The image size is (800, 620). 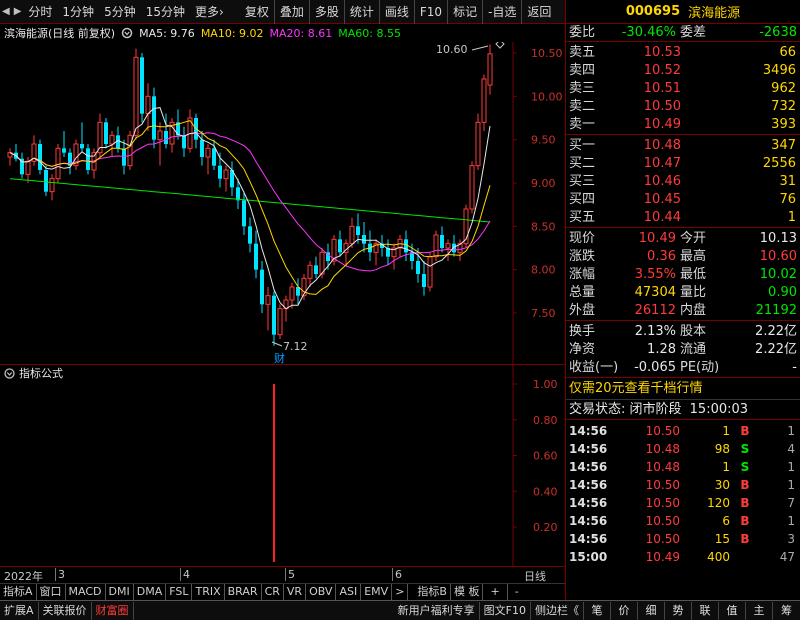 What do you see at coordinates (120, 12) in the screenshot?
I see `tab-timeframe-5min: 5分钟` at bounding box center [120, 12].